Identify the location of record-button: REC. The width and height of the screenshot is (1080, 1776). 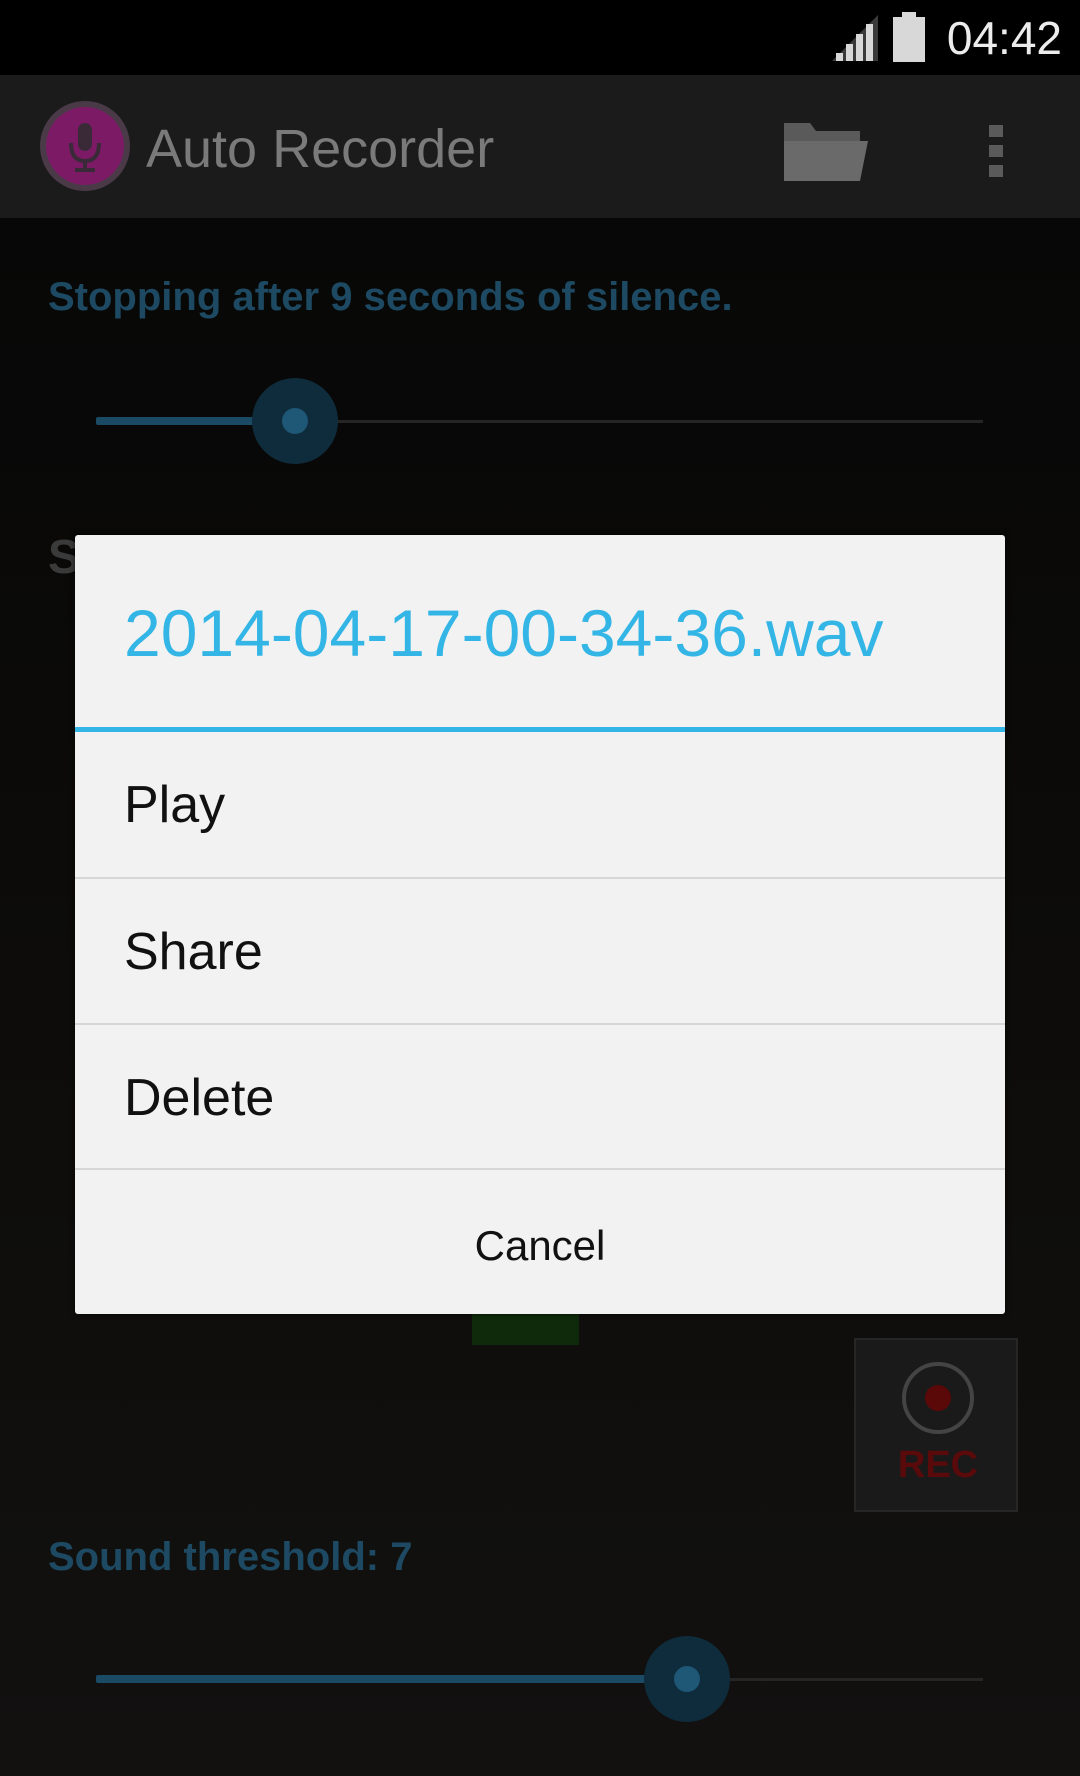
(936, 1425).